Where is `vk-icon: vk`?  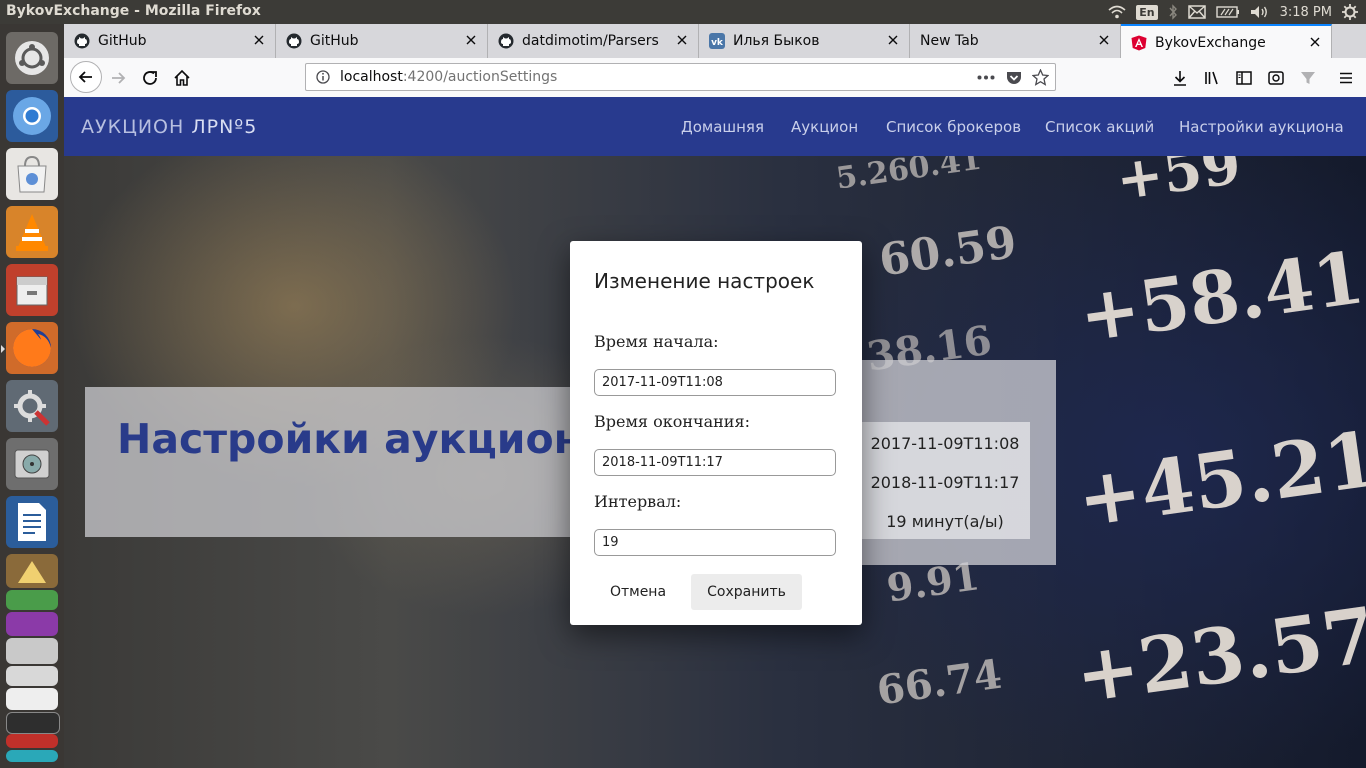
vk-icon: vk is located at coordinates (717, 41).